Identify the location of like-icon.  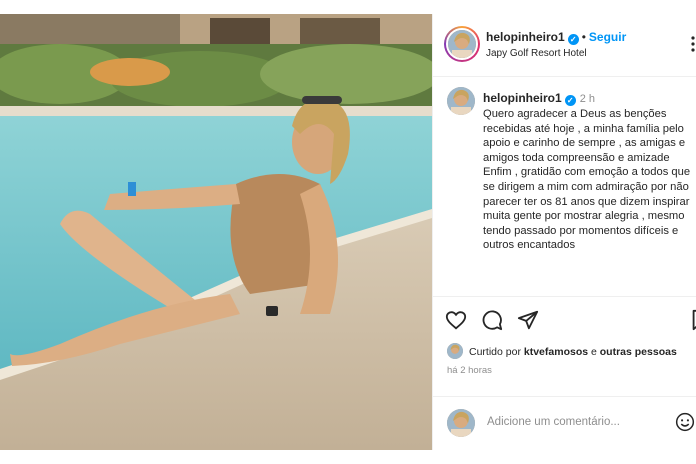
(456, 320).